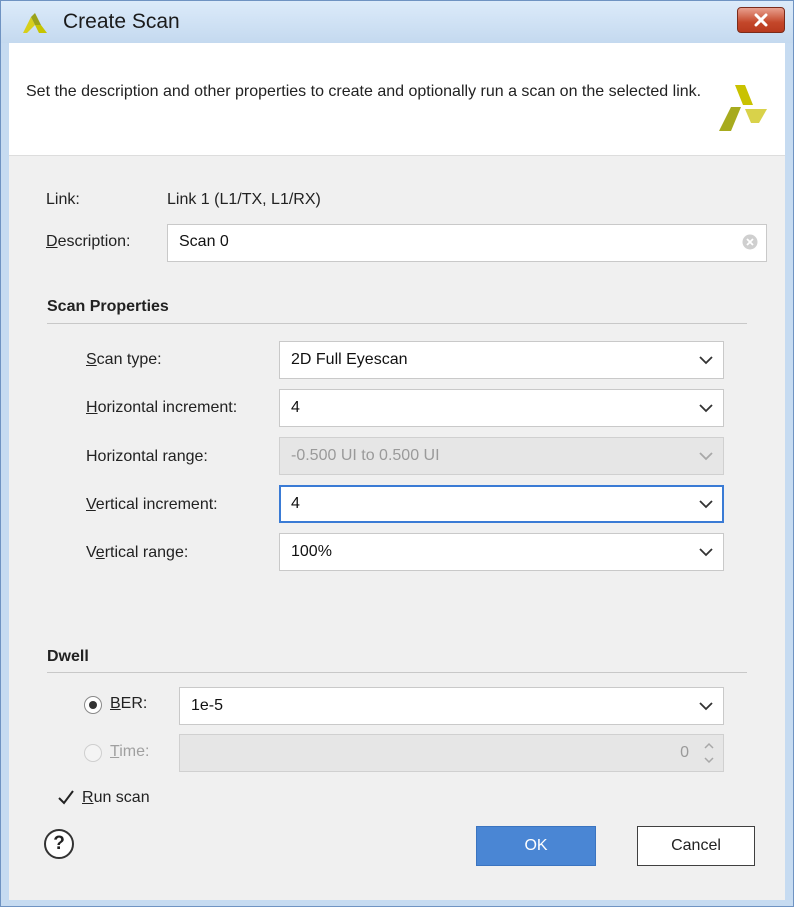  What do you see at coordinates (501, 456) in the screenshot?
I see `horizontal-range-select: -0.500 UI to 0.500 UI` at bounding box center [501, 456].